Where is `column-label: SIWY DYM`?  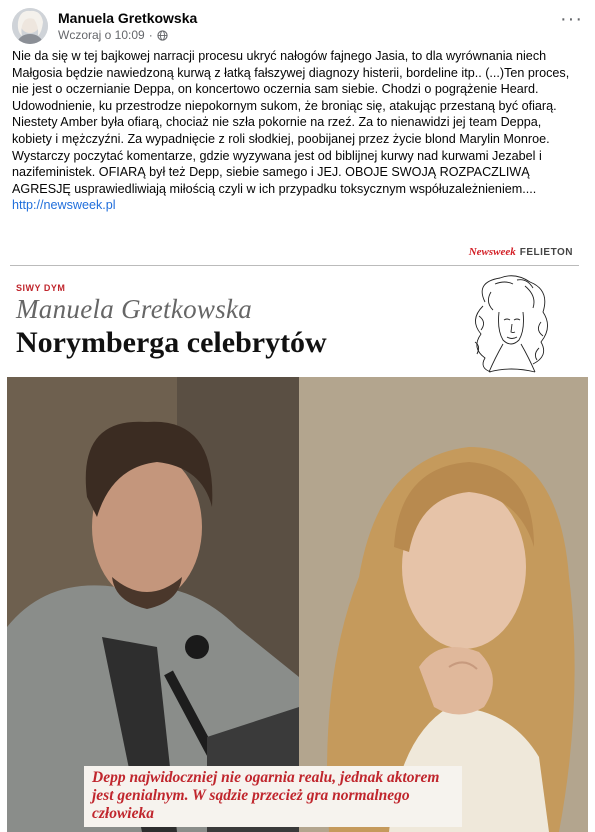 column-label: SIWY DYM is located at coordinates (41, 288).